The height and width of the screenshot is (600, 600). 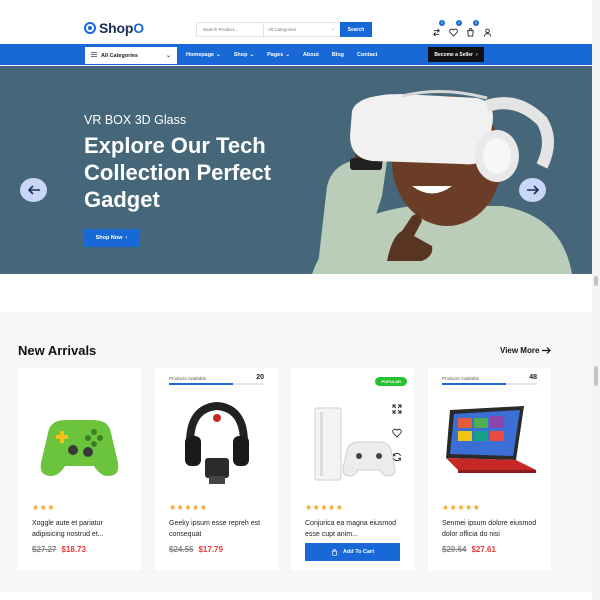 I want to click on header-icons: 0 1 0, so click(x=462, y=28).